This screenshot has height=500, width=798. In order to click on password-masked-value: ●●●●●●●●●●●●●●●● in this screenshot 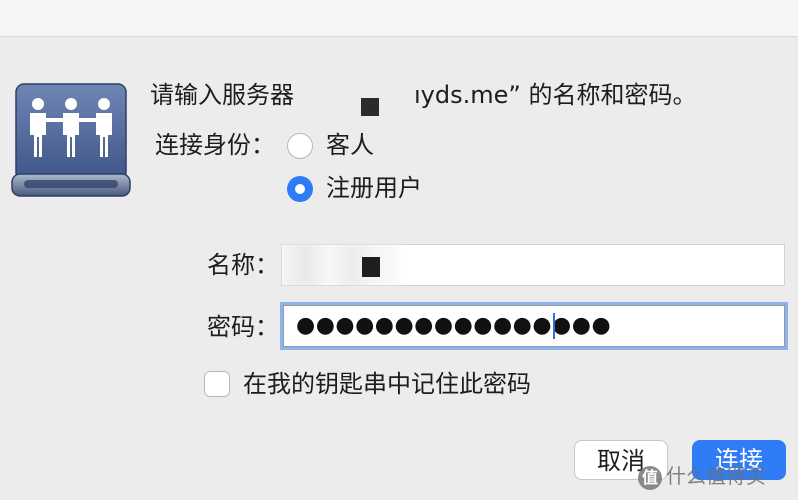, I will do `click(454, 325)`.